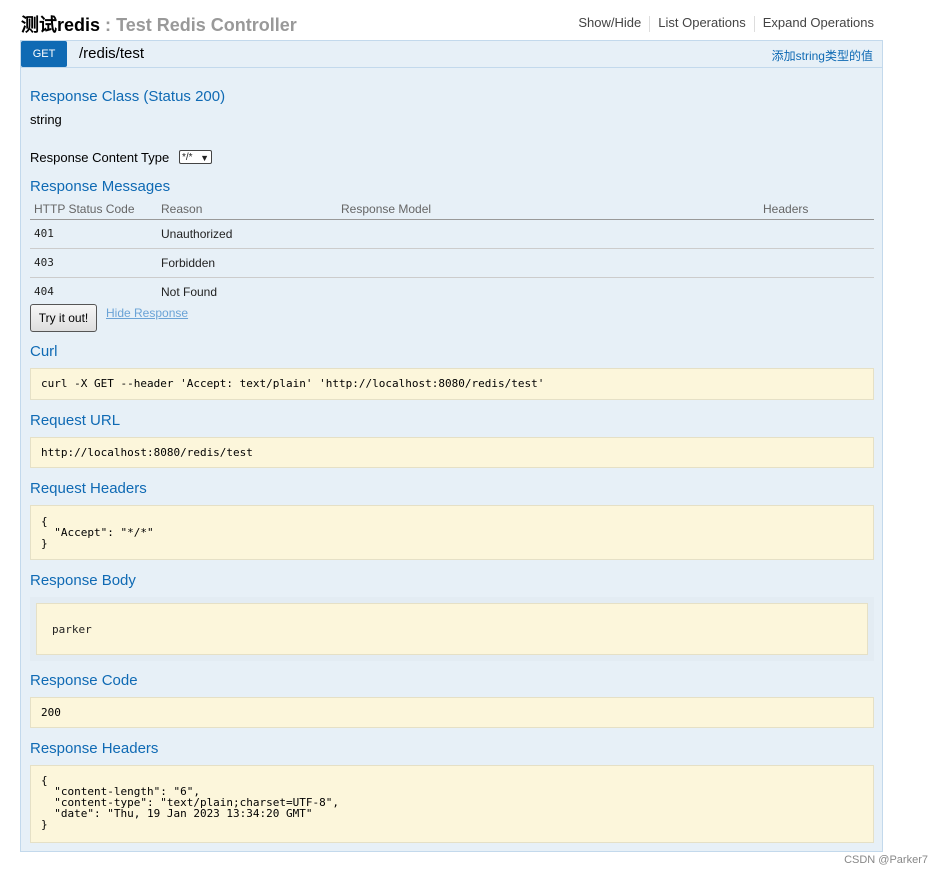 The width and height of the screenshot is (942, 875). What do you see at coordinates (75, 420) in the screenshot?
I see `request-url-heading: Request URL` at bounding box center [75, 420].